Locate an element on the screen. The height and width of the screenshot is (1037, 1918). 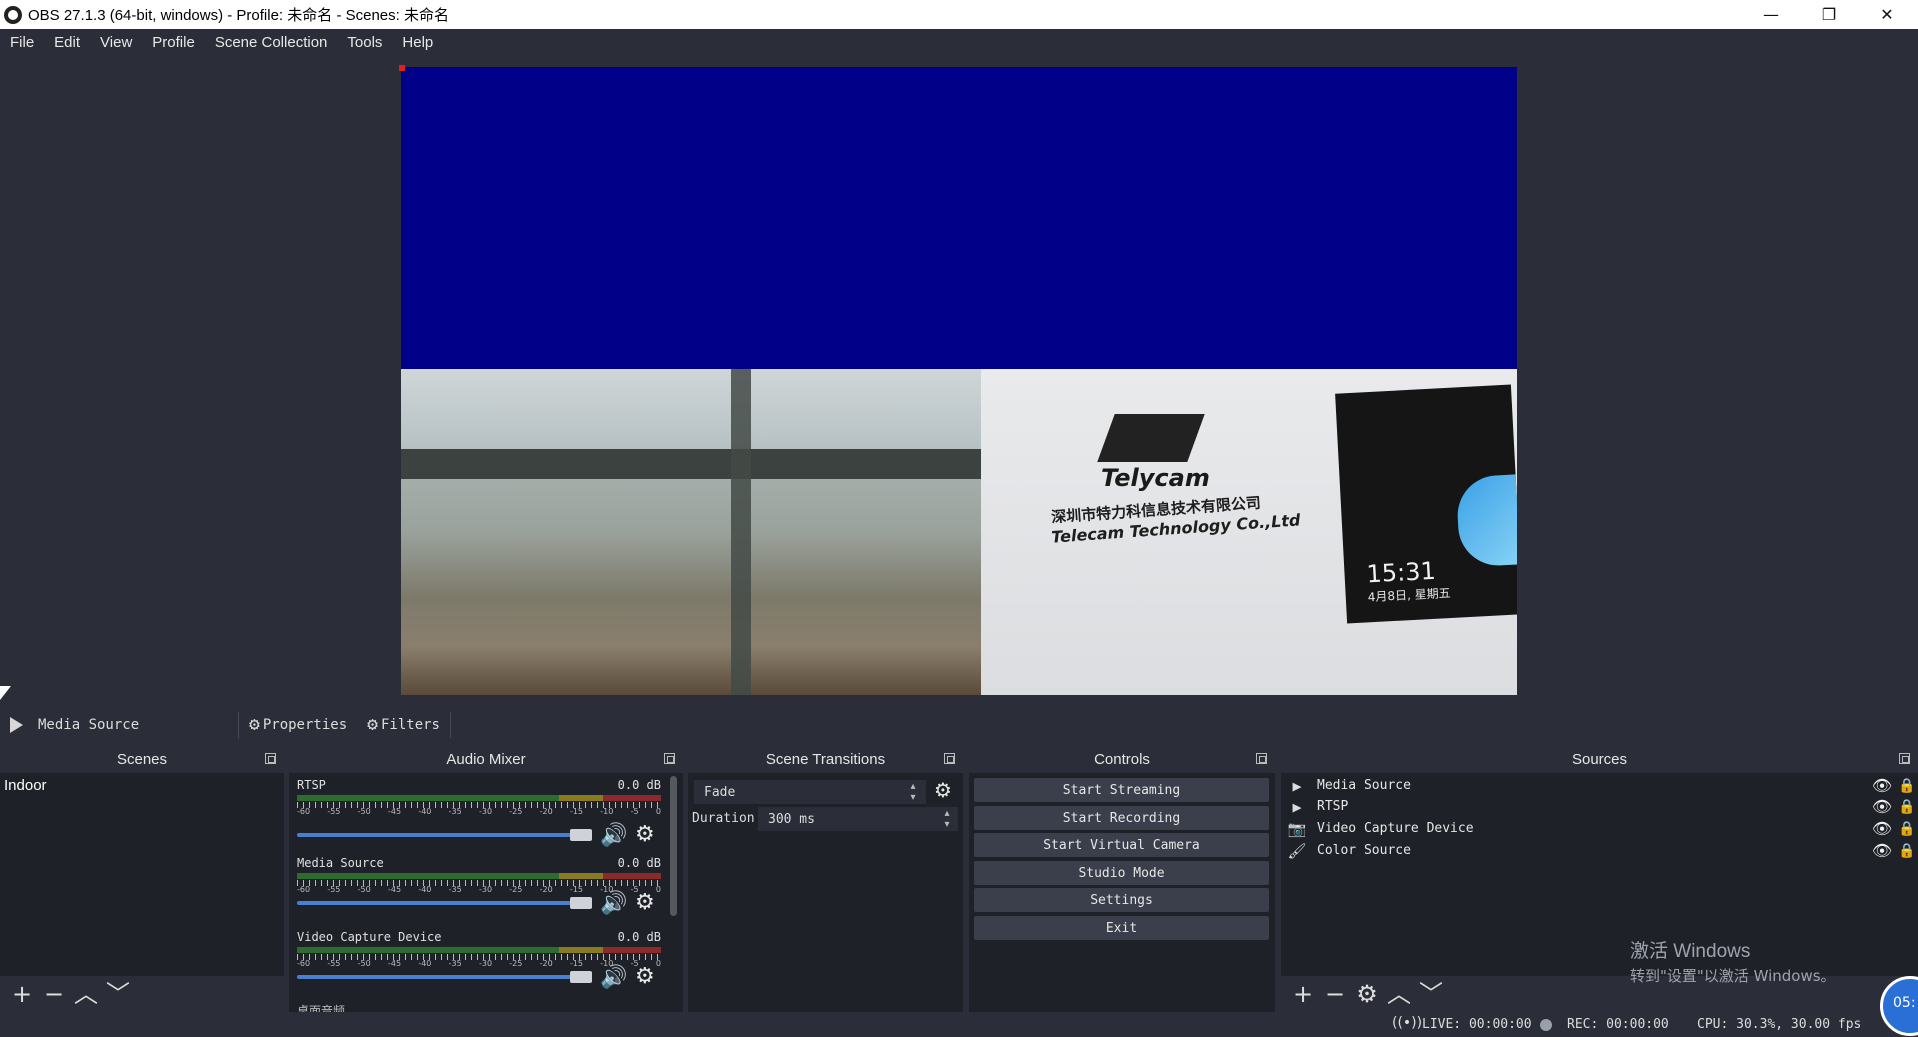
menu-tools: Tools is located at coordinates (364, 42).